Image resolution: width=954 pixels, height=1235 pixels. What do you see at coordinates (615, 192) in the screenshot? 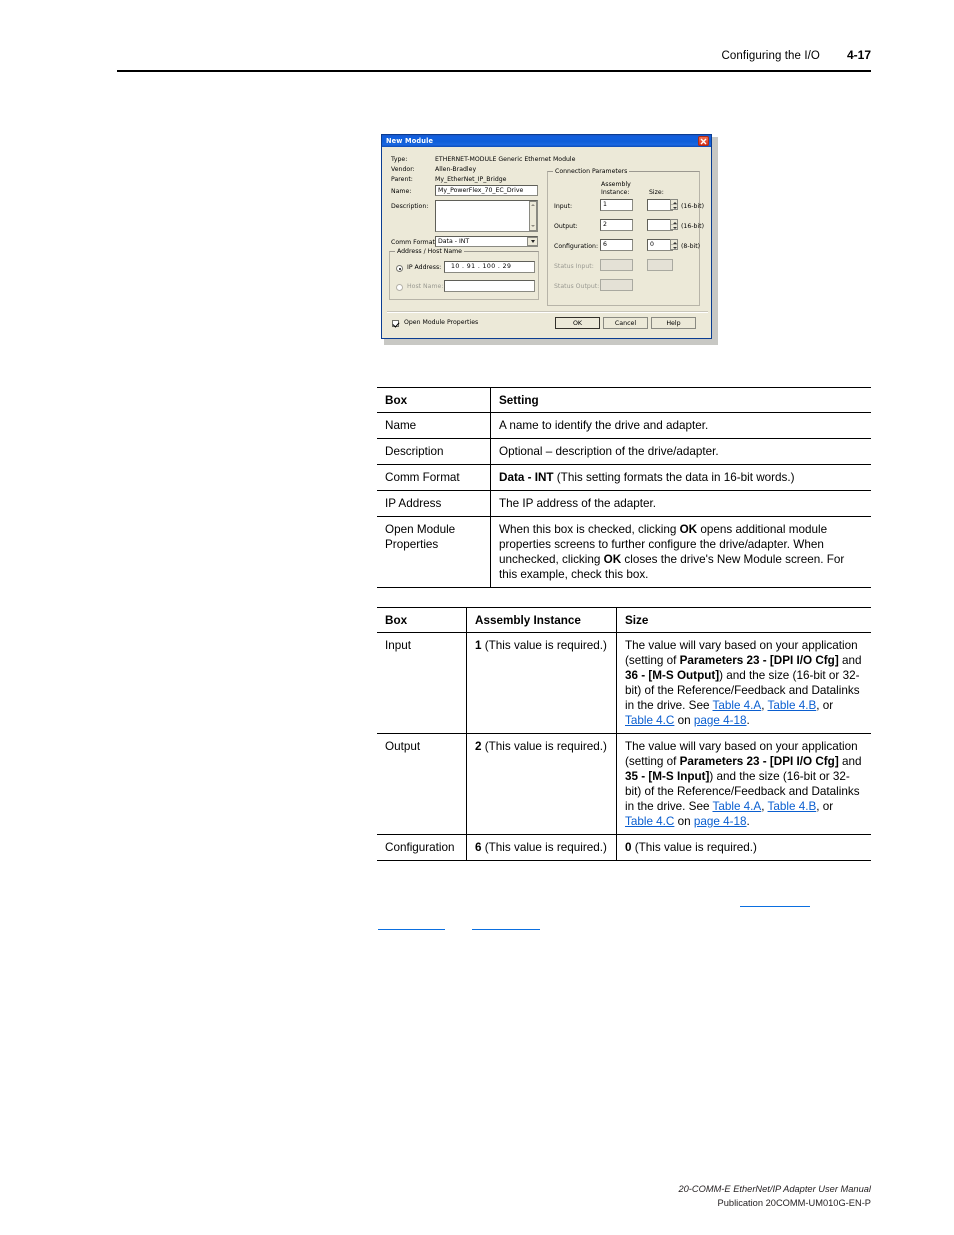
I see `assembly-col-header-line2: Instance:` at bounding box center [615, 192].